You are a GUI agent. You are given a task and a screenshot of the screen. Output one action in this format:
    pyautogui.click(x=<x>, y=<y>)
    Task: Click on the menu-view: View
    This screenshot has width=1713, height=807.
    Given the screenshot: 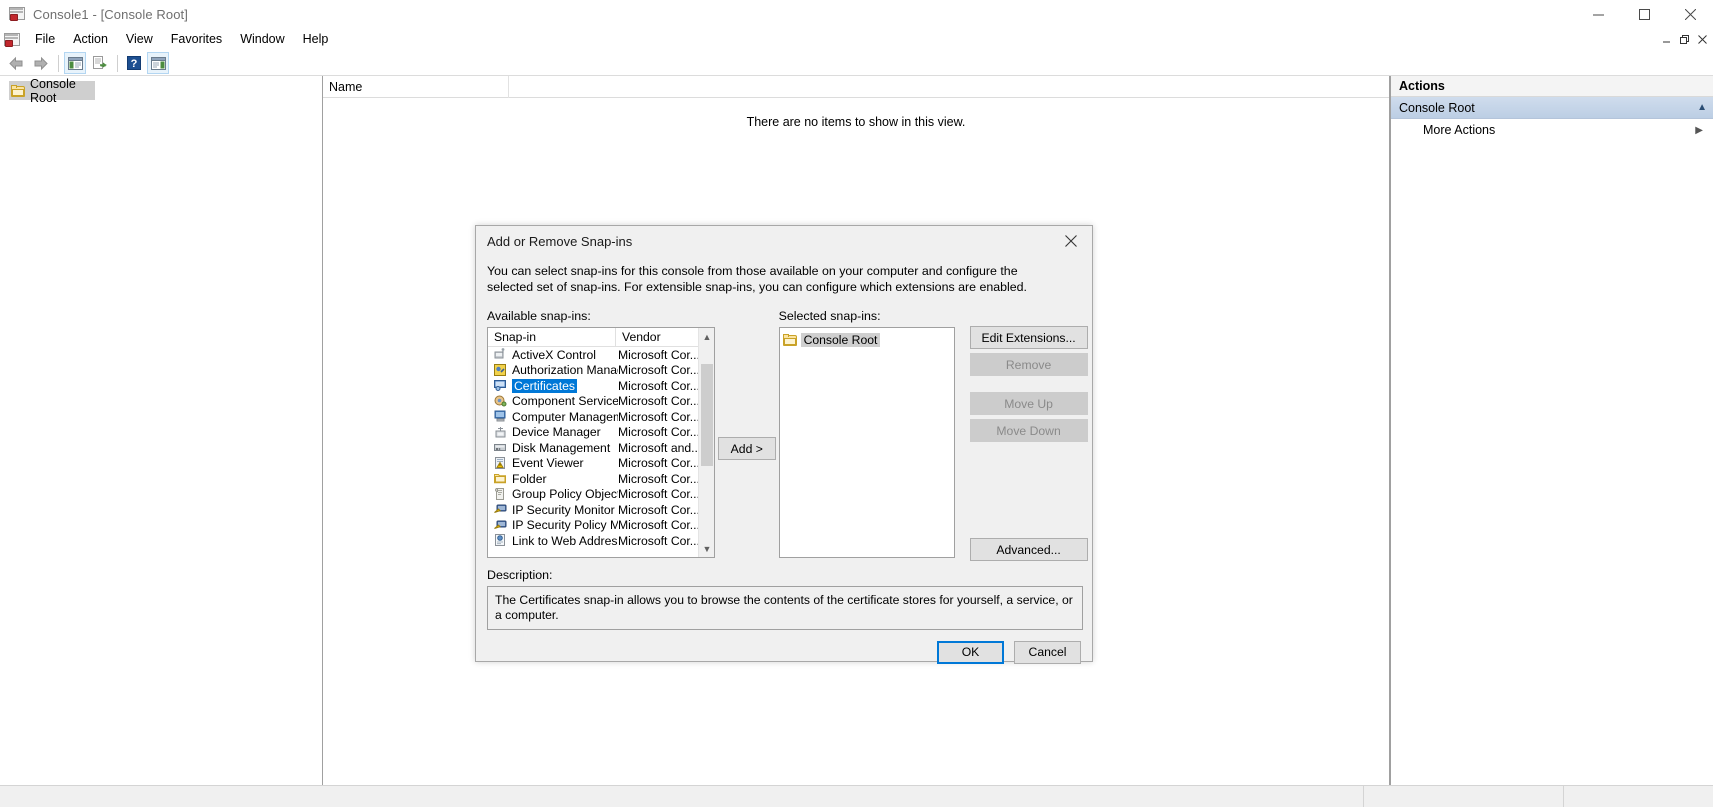 What is the action you would take?
    pyautogui.click(x=139, y=40)
    